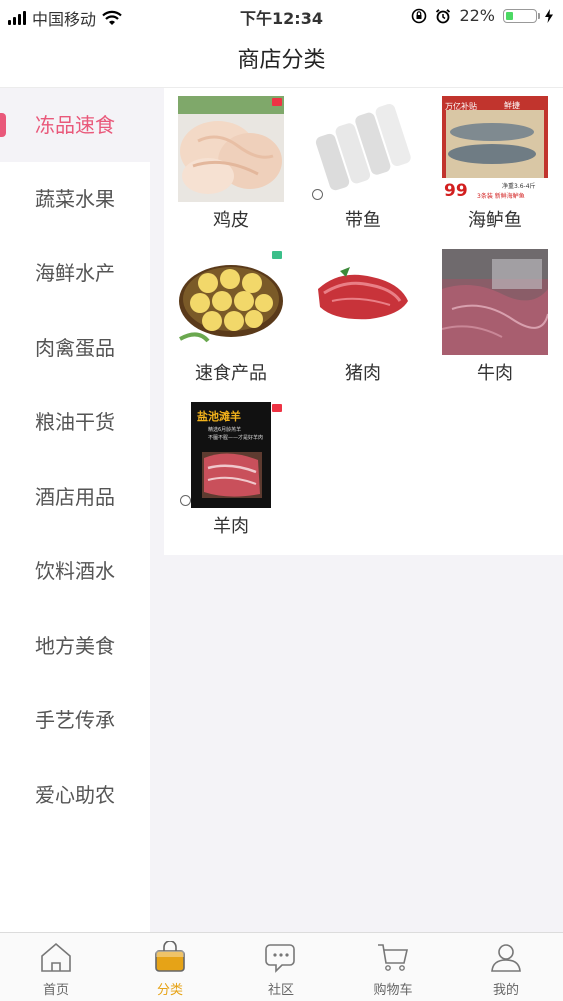 This screenshot has height=1001, width=563. Describe the element at coordinates (231, 220) in the screenshot. I see `product-name: 鸡皮` at that location.